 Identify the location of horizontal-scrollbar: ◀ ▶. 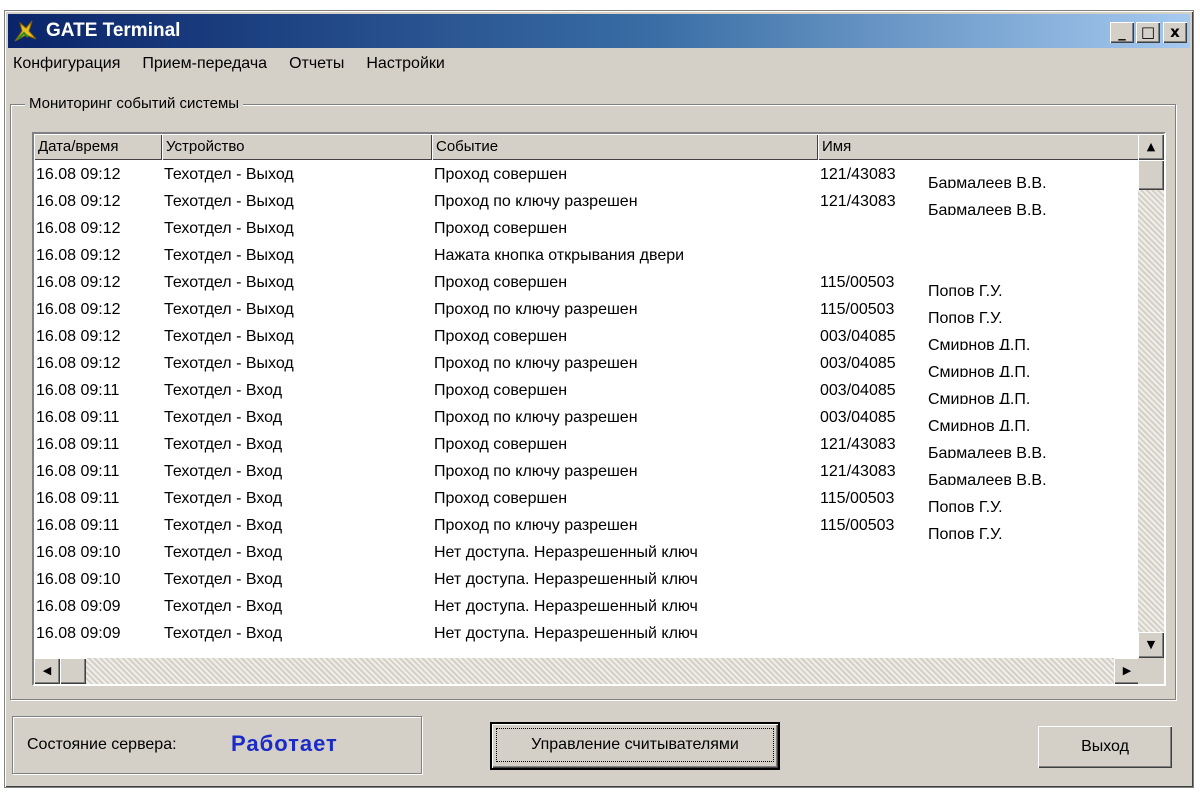
(587, 671).